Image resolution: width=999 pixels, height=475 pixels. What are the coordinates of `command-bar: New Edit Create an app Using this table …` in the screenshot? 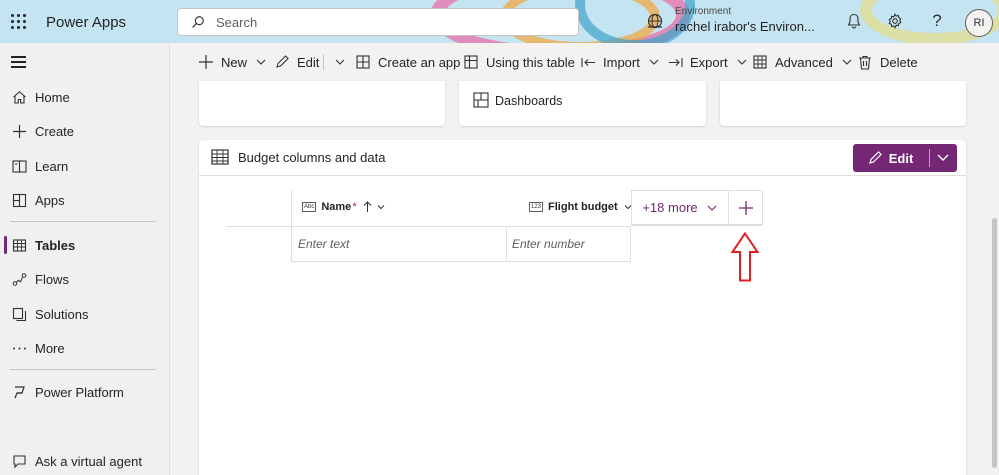 It's located at (585, 62).